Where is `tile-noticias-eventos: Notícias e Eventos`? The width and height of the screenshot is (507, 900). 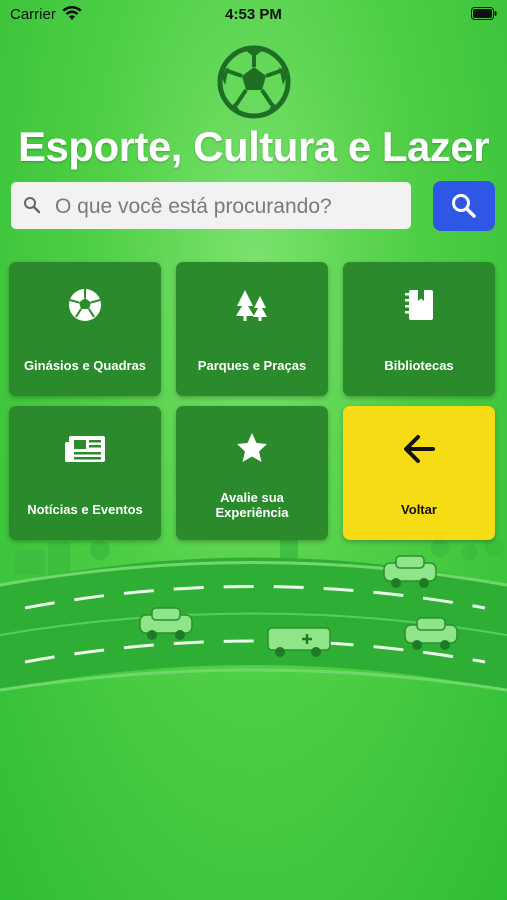
tile-noticias-eventos: Notícias e Eventos is located at coordinates (85, 473).